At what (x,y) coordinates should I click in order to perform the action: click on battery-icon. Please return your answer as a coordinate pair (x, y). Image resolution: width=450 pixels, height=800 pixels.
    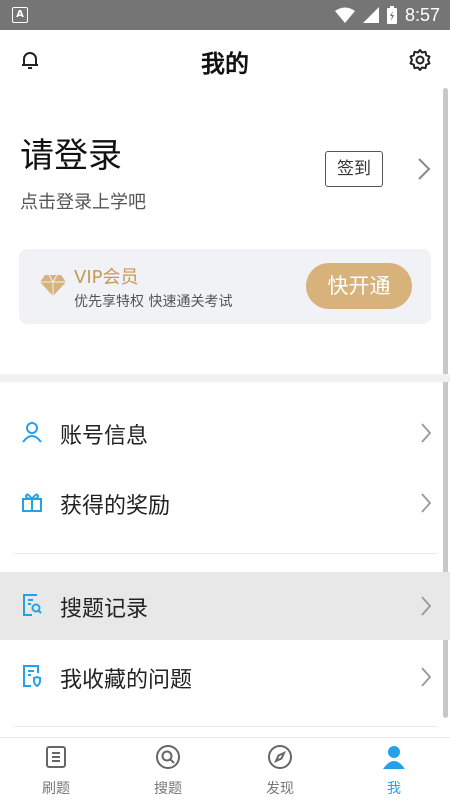
    Looking at the image, I should click on (391, 15).